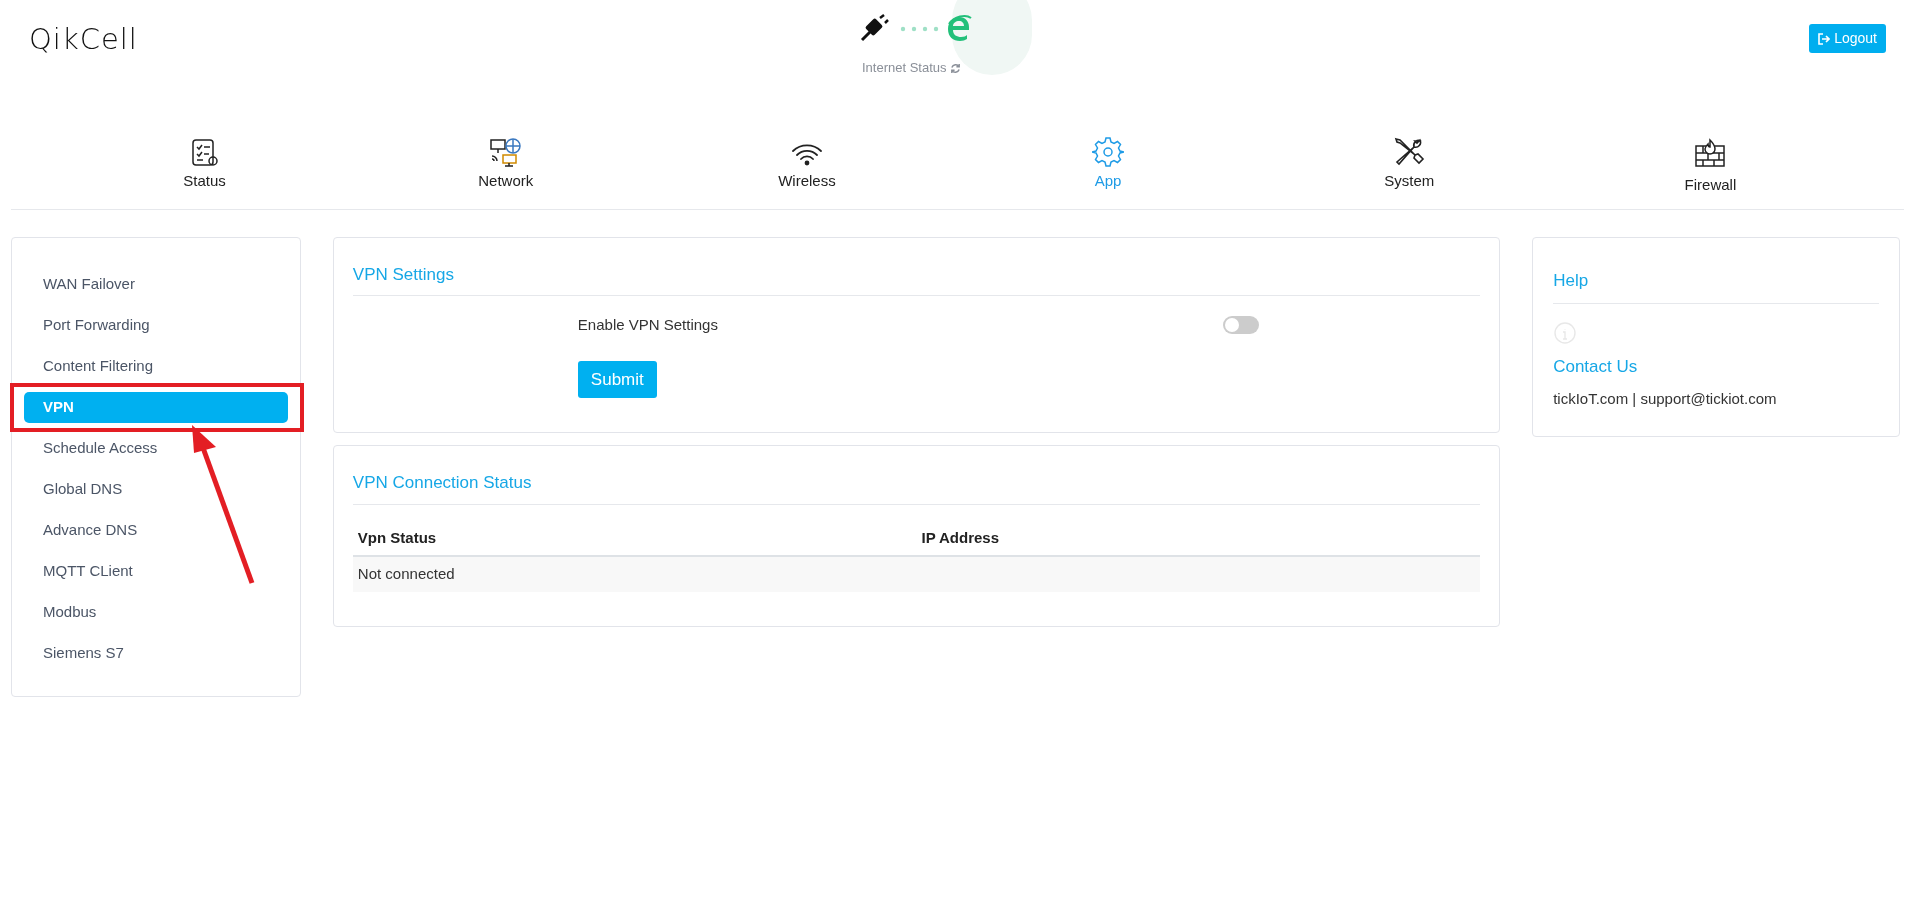 The width and height of the screenshot is (1915, 902). I want to click on section-title: VPN Connection Status, so click(916, 487).